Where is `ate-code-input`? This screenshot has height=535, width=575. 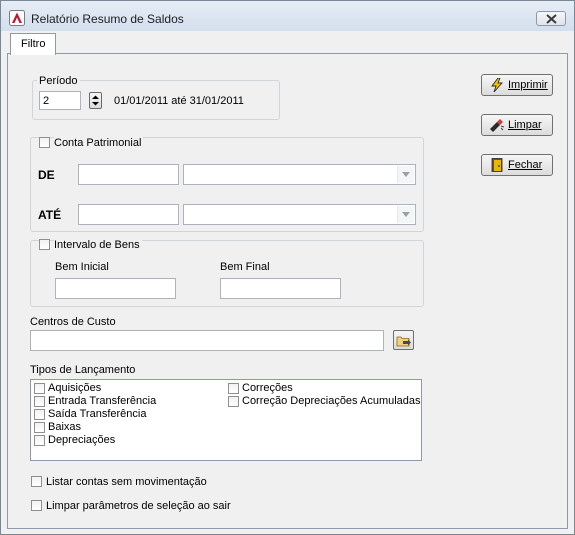 ate-code-input is located at coordinates (128, 214).